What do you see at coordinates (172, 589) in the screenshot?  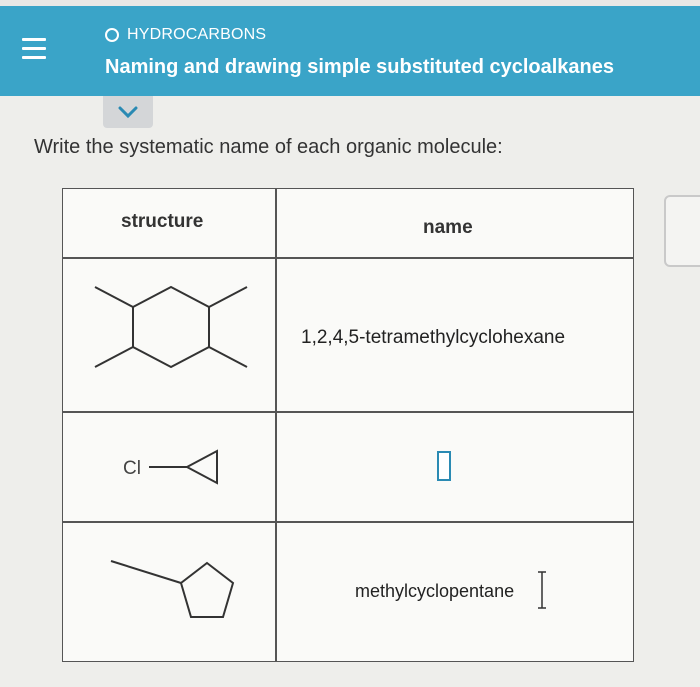 I see `methylcyclopentane-structure` at bounding box center [172, 589].